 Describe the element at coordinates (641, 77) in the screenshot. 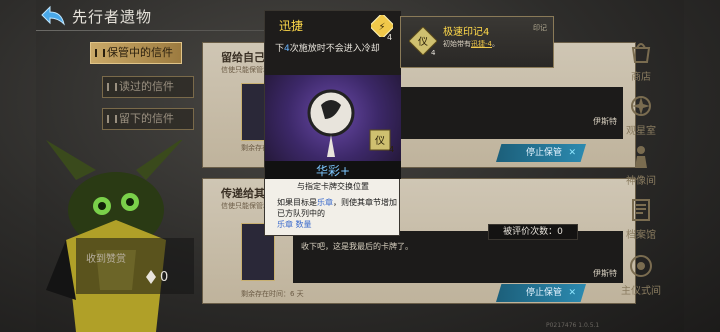

I see `nav-label-shop: 商店` at that location.